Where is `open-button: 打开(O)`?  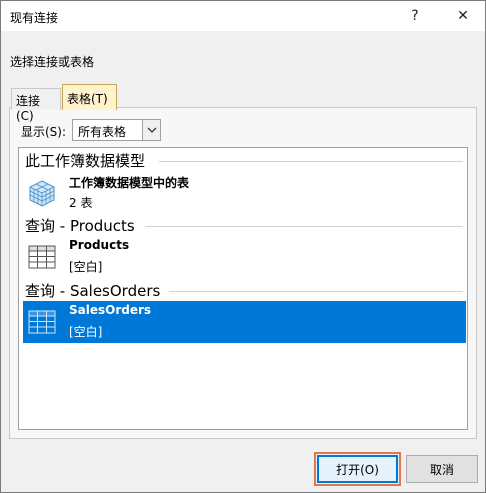
open-button: 打开(O) is located at coordinates (357, 469).